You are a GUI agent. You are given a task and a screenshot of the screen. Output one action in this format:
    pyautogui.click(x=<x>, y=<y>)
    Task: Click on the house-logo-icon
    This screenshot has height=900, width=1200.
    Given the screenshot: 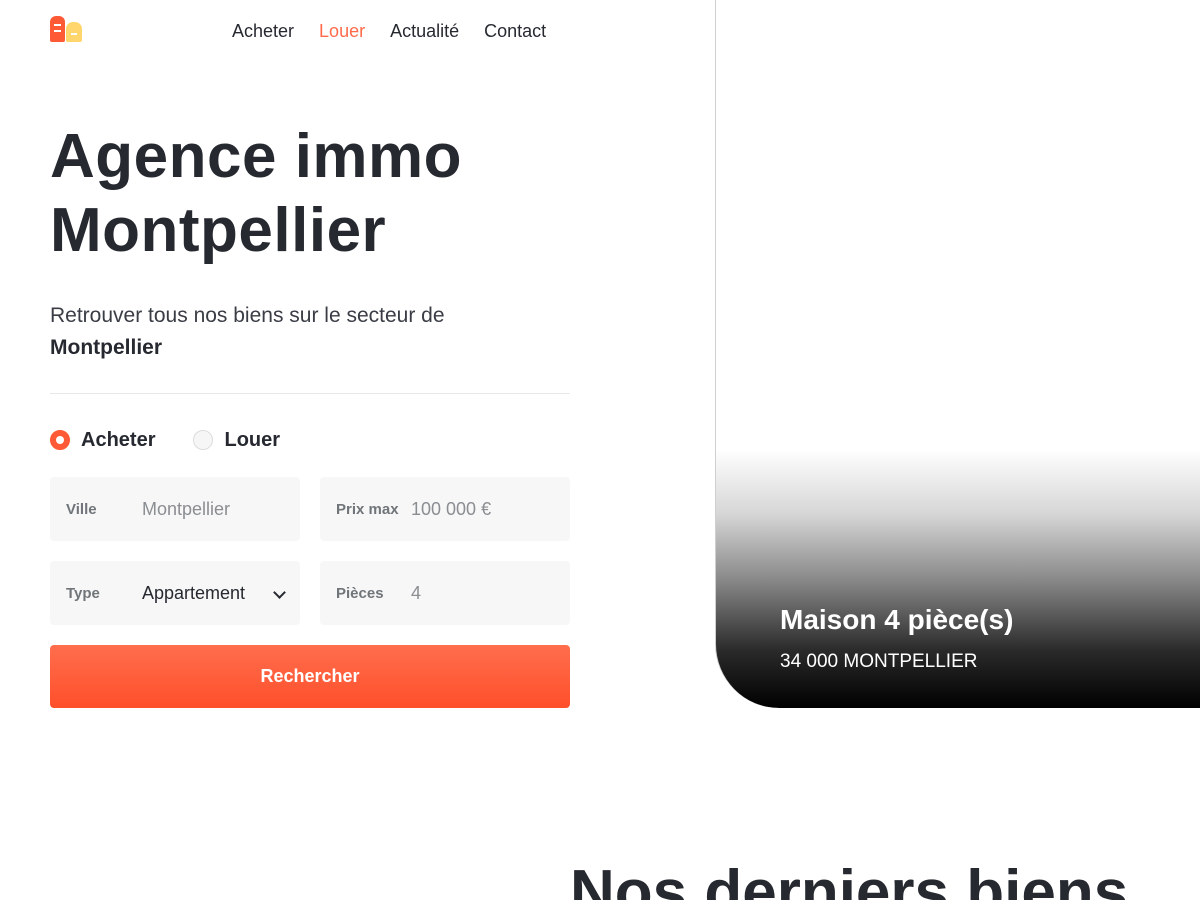 What is the action you would take?
    pyautogui.click(x=67, y=29)
    